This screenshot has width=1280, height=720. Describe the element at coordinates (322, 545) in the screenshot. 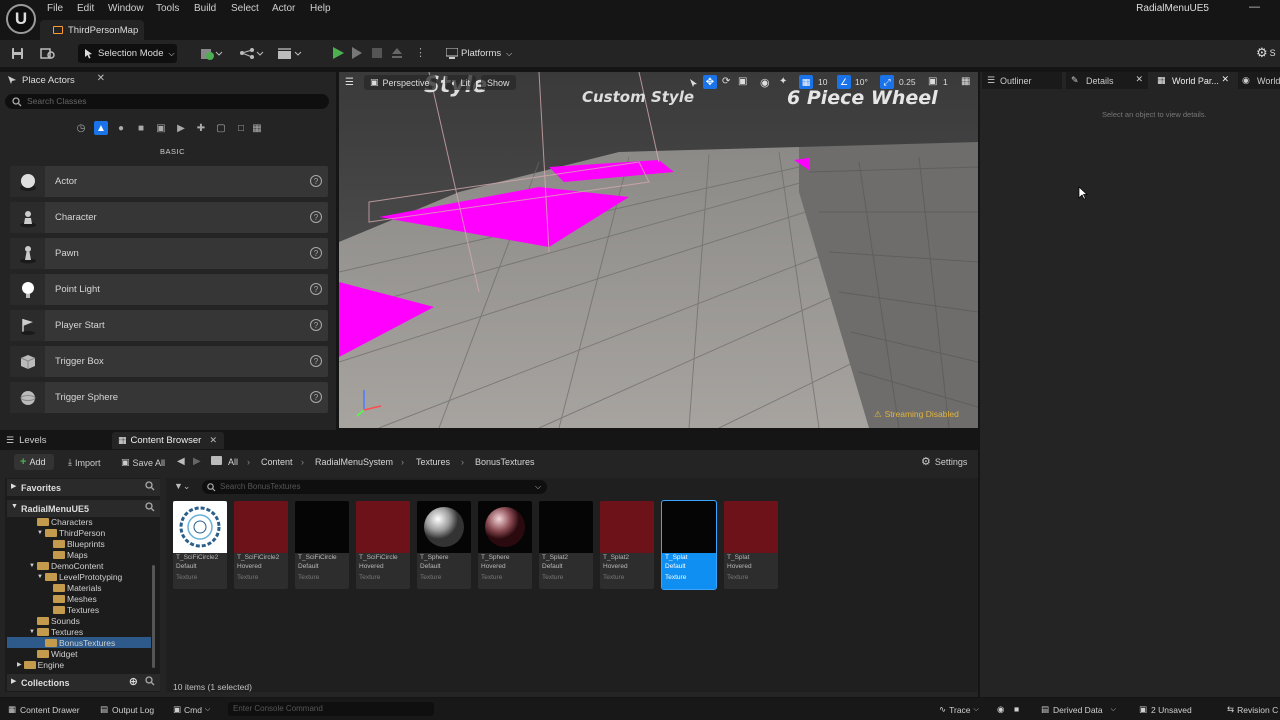

I see `asset-tile: T_SciFiCircle Default Texture` at that location.